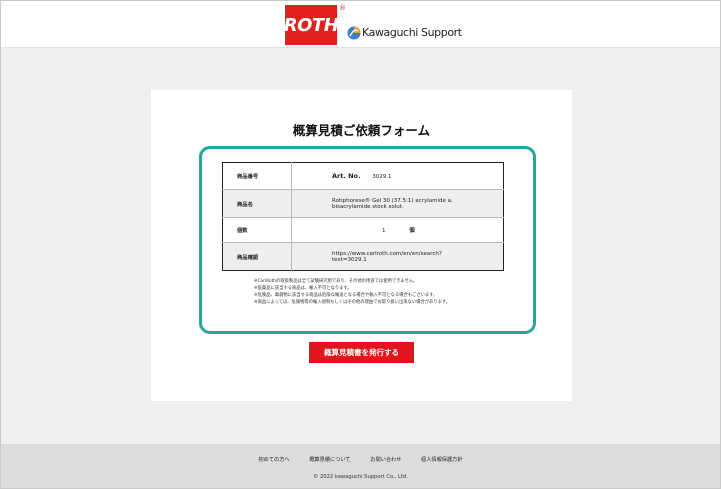  What do you see at coordinates (273, 460) in the screenshot?
I see `footer-link-first-time: 初めての方へ` at bounding box center [273, 460].